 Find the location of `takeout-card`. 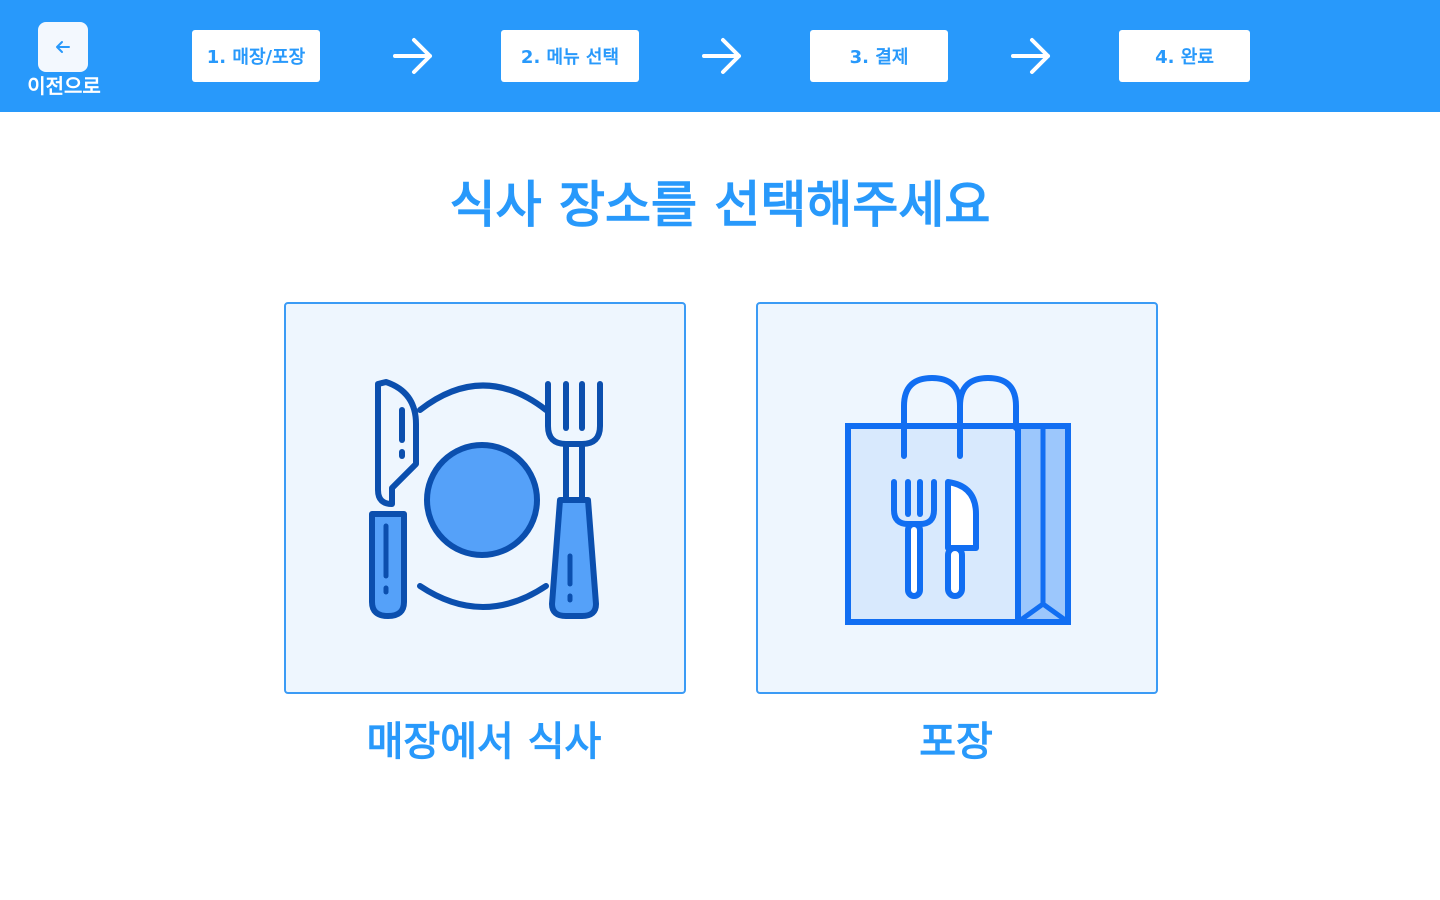

takeout-card is located at coordinates (957, 498).